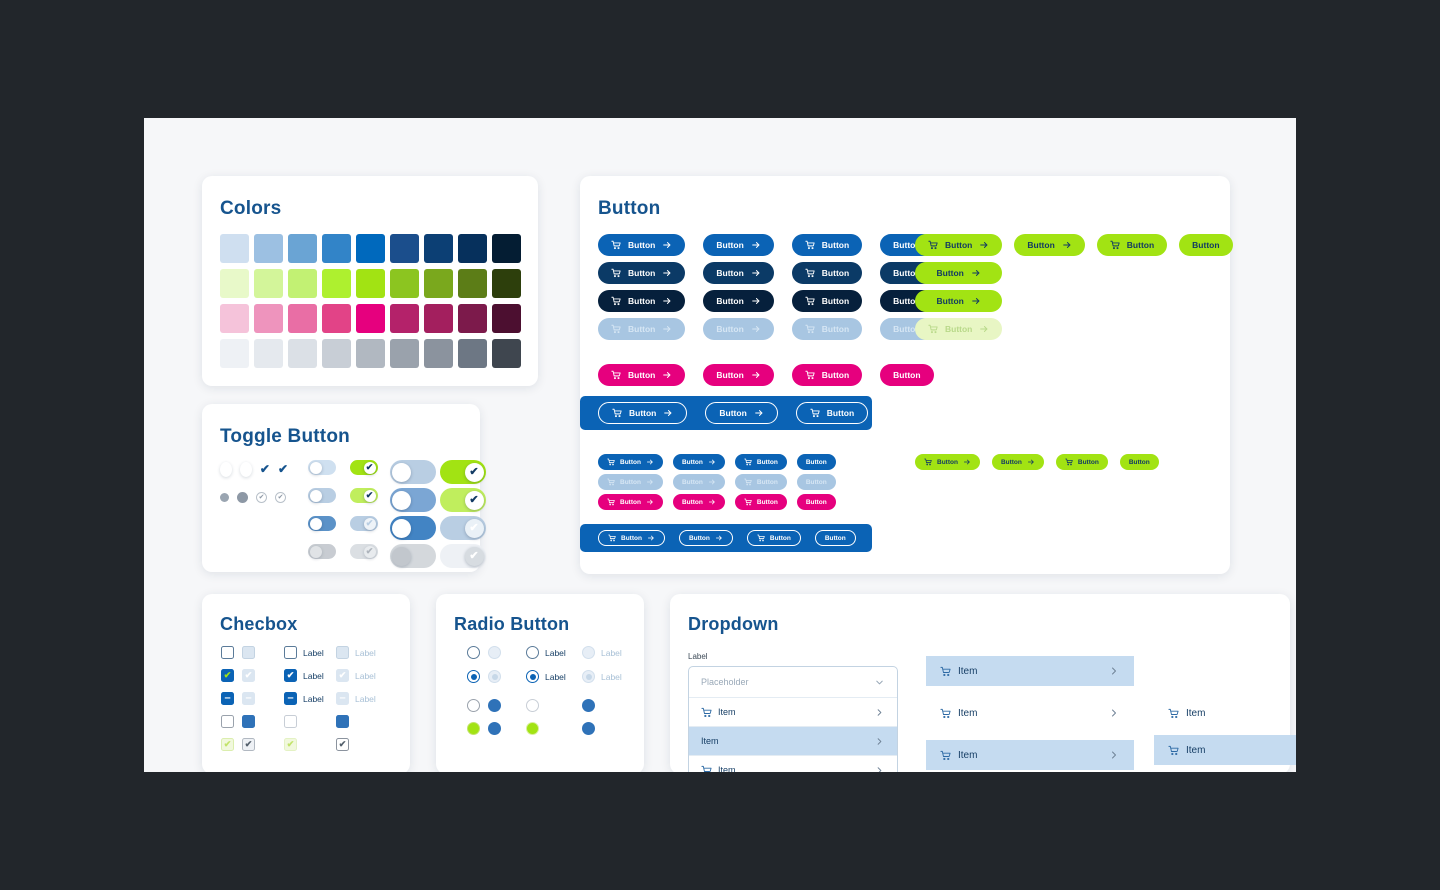  What do you see at coordinates (793, 719) in the screenshot?
I see `dropdown-combobox: Placeholder Item Item Item` at bounding box center [793, 719].